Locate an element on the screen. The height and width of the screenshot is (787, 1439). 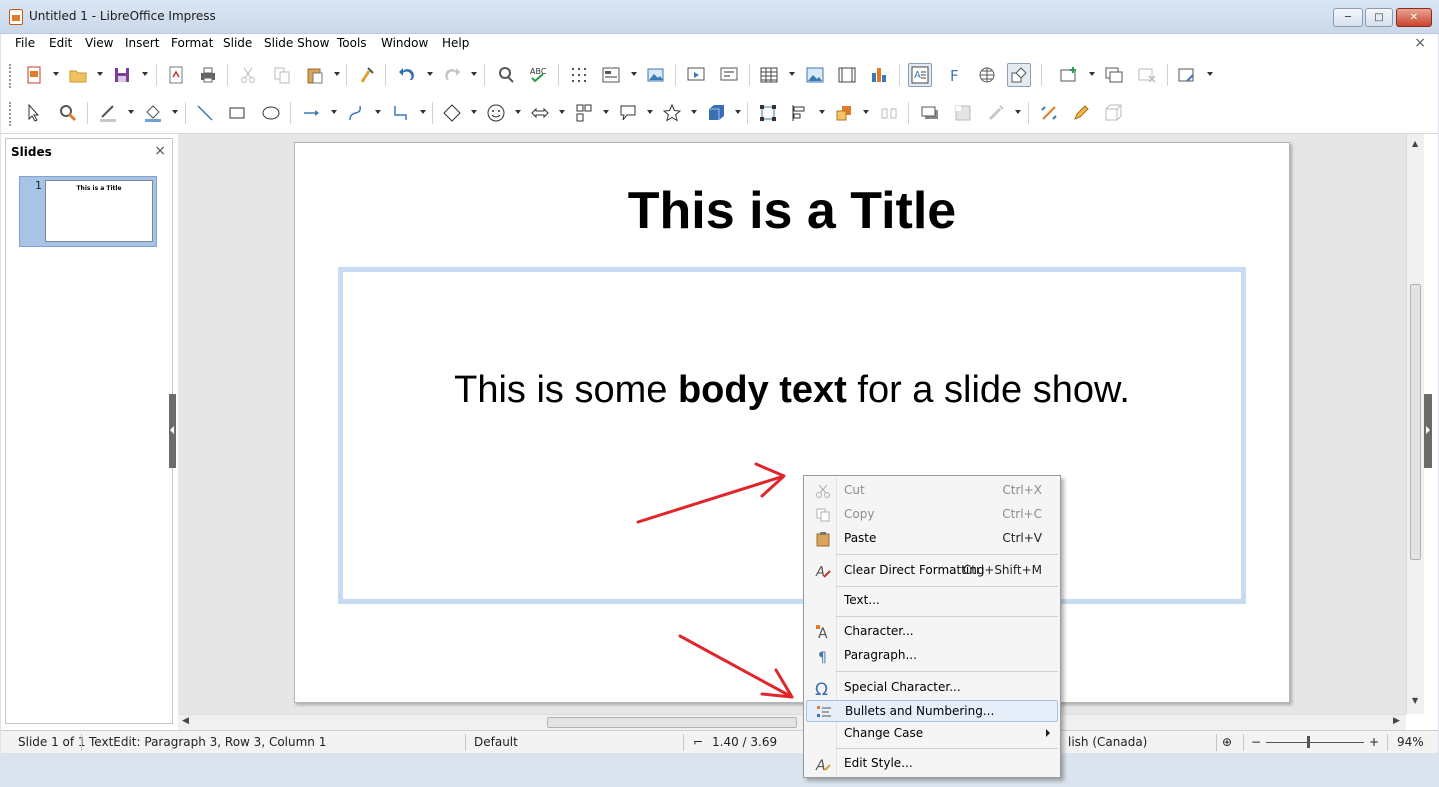
display-views-icon is located at coordinates (611, 75).